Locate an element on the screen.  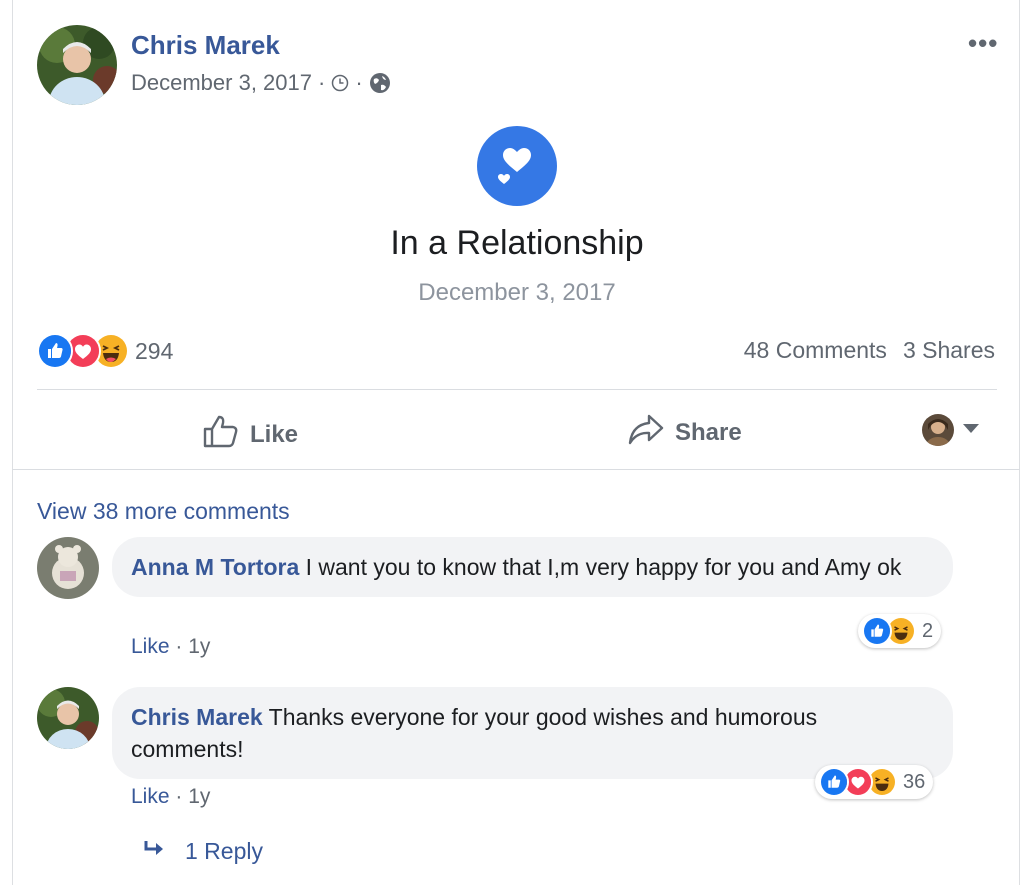
comment-reaction-count: 36 is located at coordinates (914, 781).